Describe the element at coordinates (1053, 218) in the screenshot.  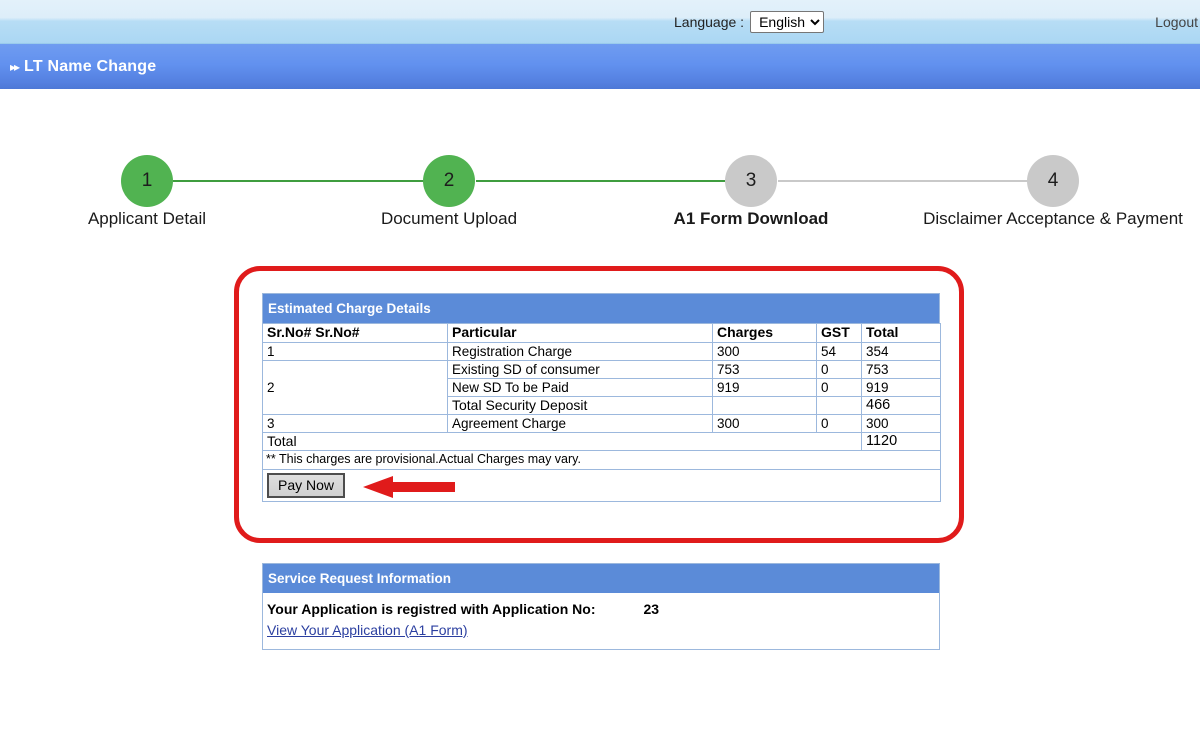
I see `step-label-disclaimer-payment: Disclaimer Acceptance & Payment` at that location.